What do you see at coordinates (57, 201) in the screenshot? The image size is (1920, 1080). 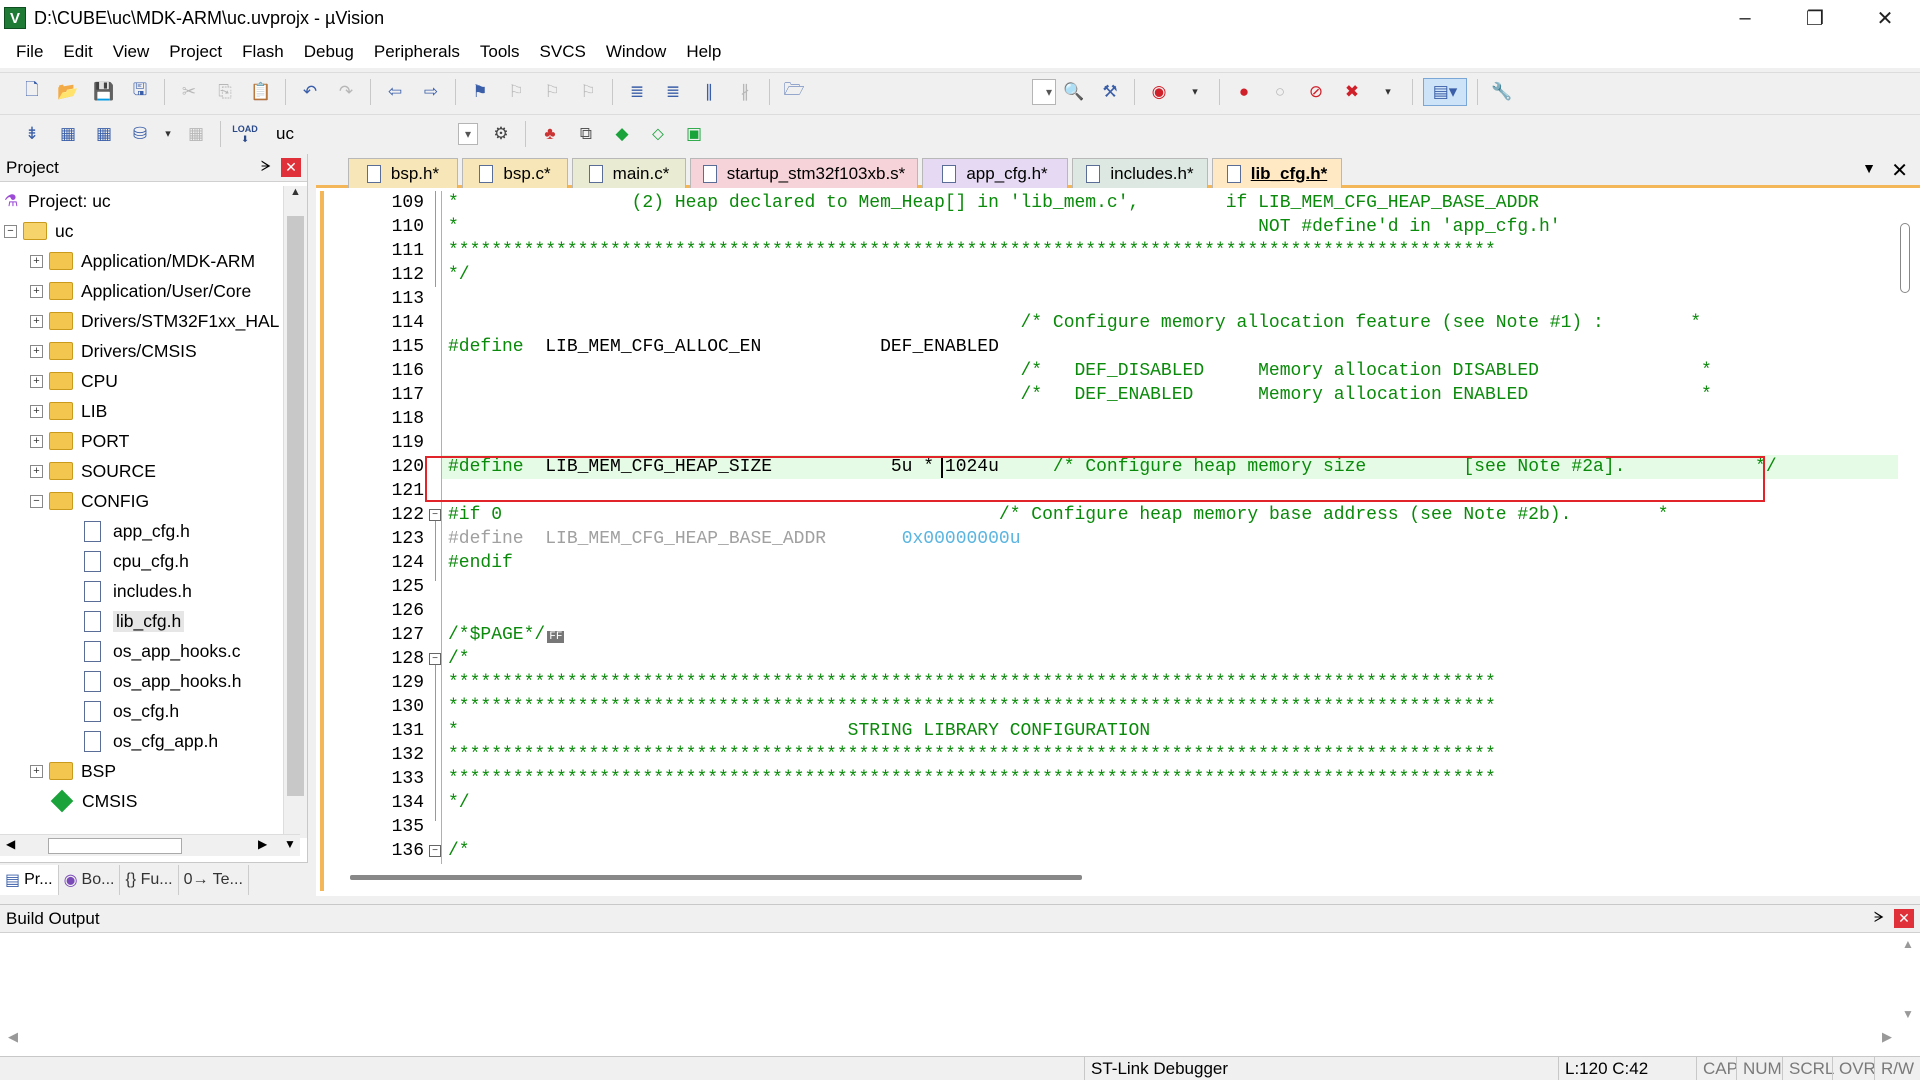 I see `tree-project-root: ⚗ Project: uc` at bounding box center [57, 201].